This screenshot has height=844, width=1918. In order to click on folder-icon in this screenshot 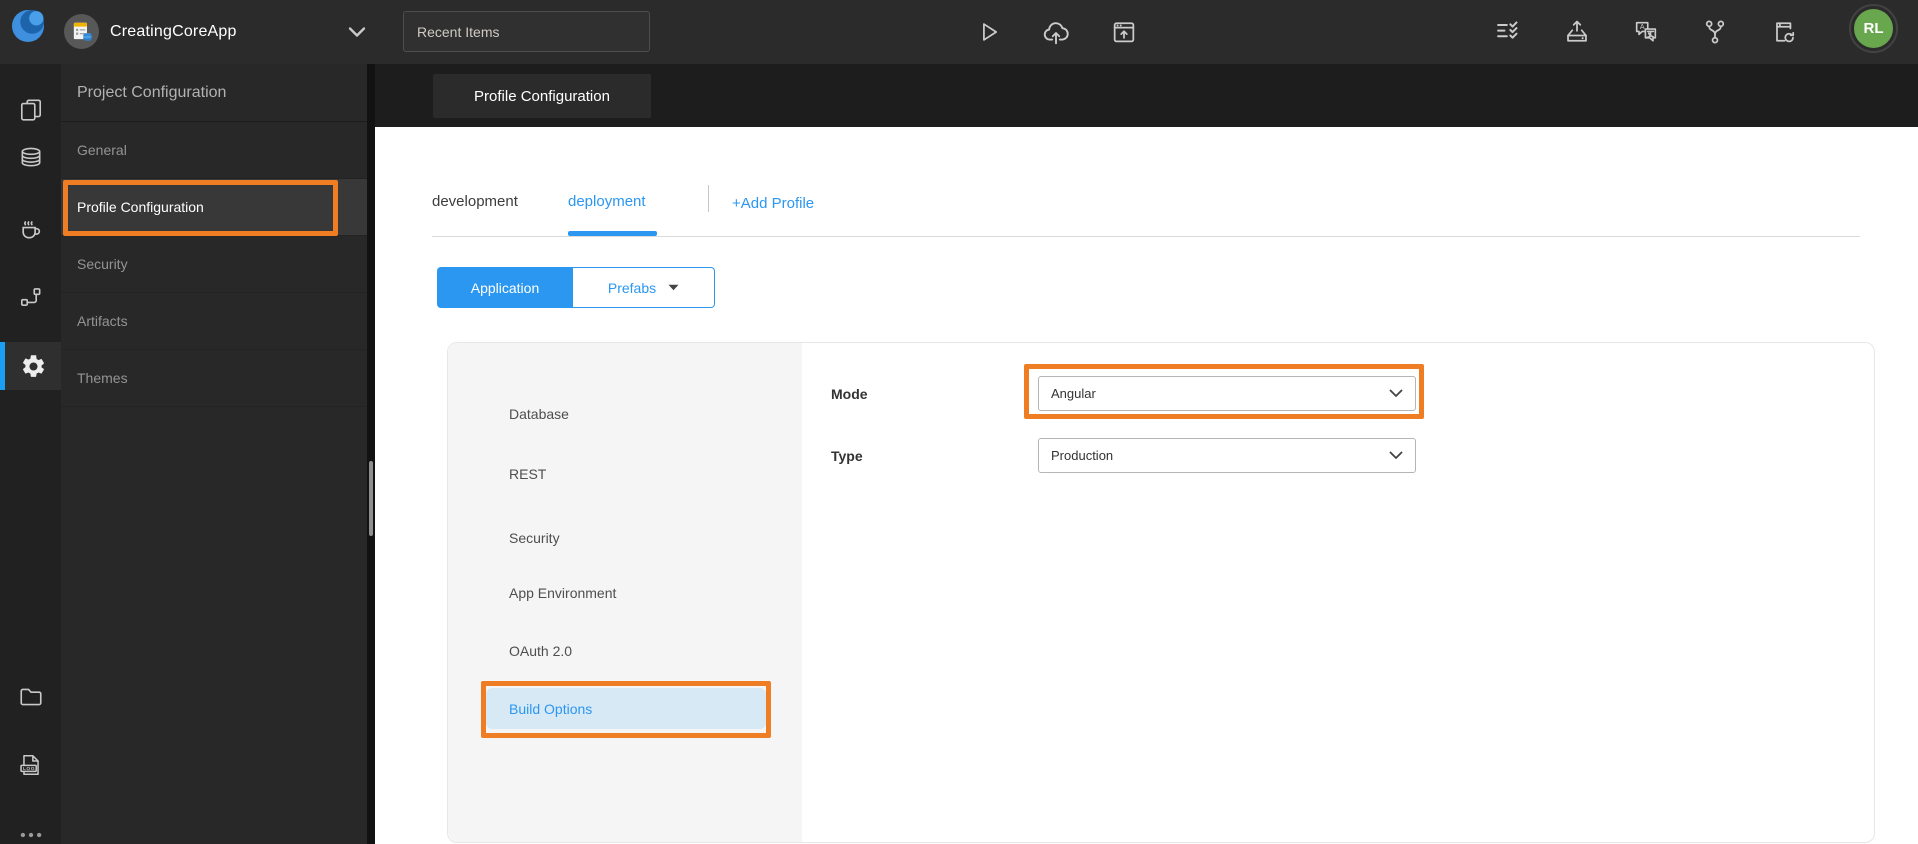, I will do `click(30, 697)`.